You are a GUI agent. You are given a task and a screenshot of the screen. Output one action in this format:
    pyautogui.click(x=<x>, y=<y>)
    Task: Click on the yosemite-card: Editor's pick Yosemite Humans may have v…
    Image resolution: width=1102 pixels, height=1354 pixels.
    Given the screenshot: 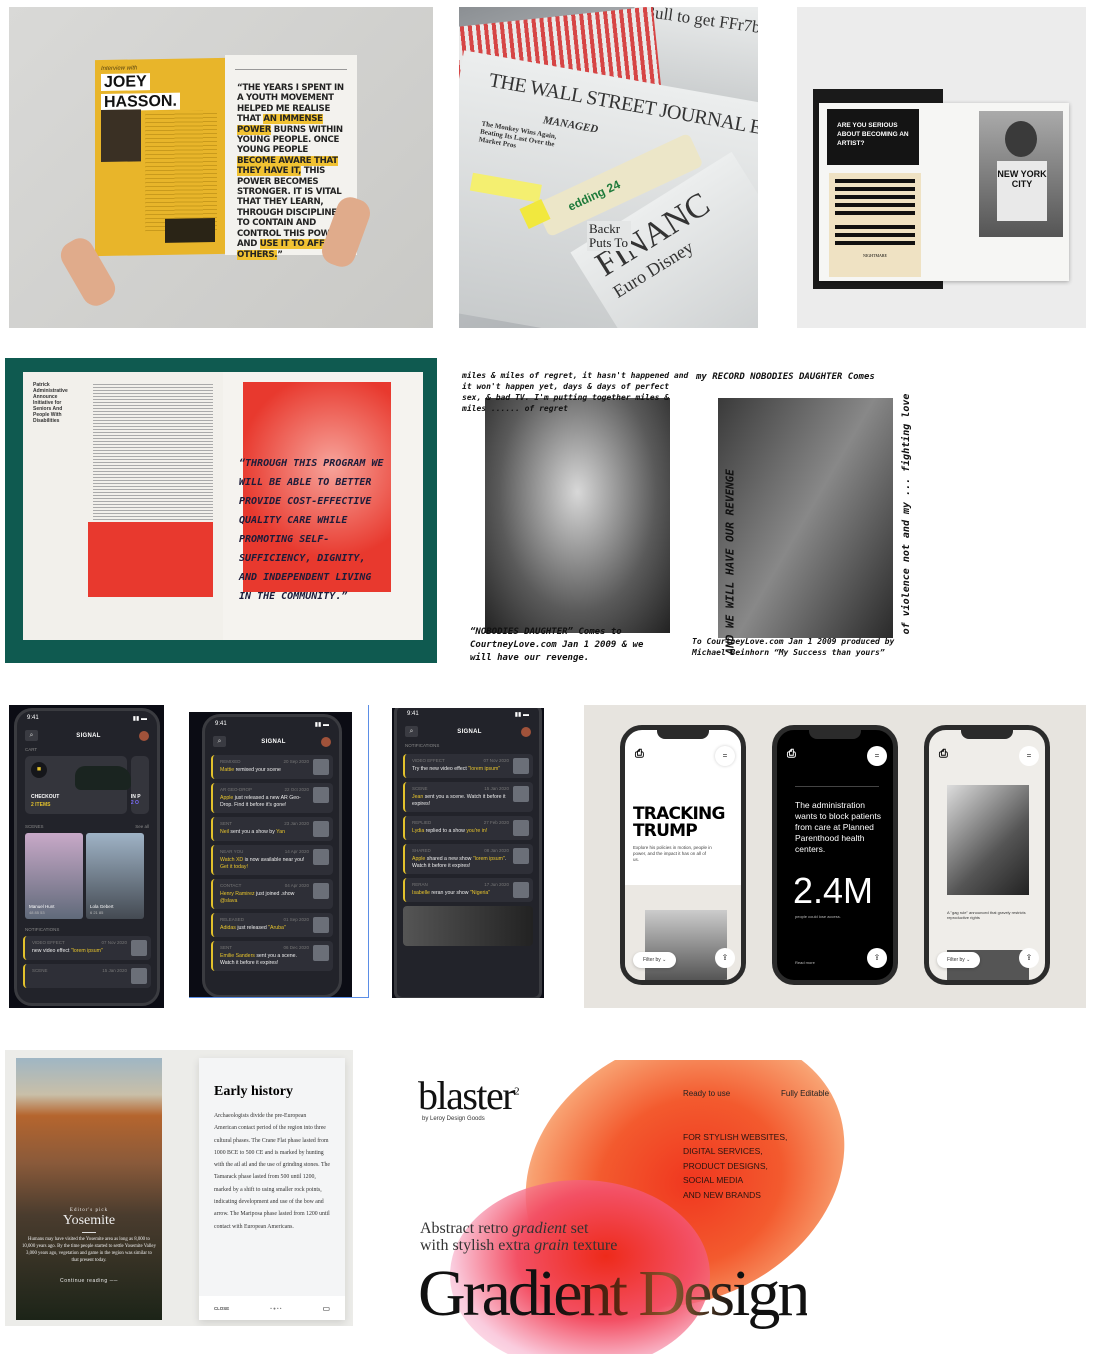 What is the action you would take?
    pyautogui.click(x=89, y=1189)
    